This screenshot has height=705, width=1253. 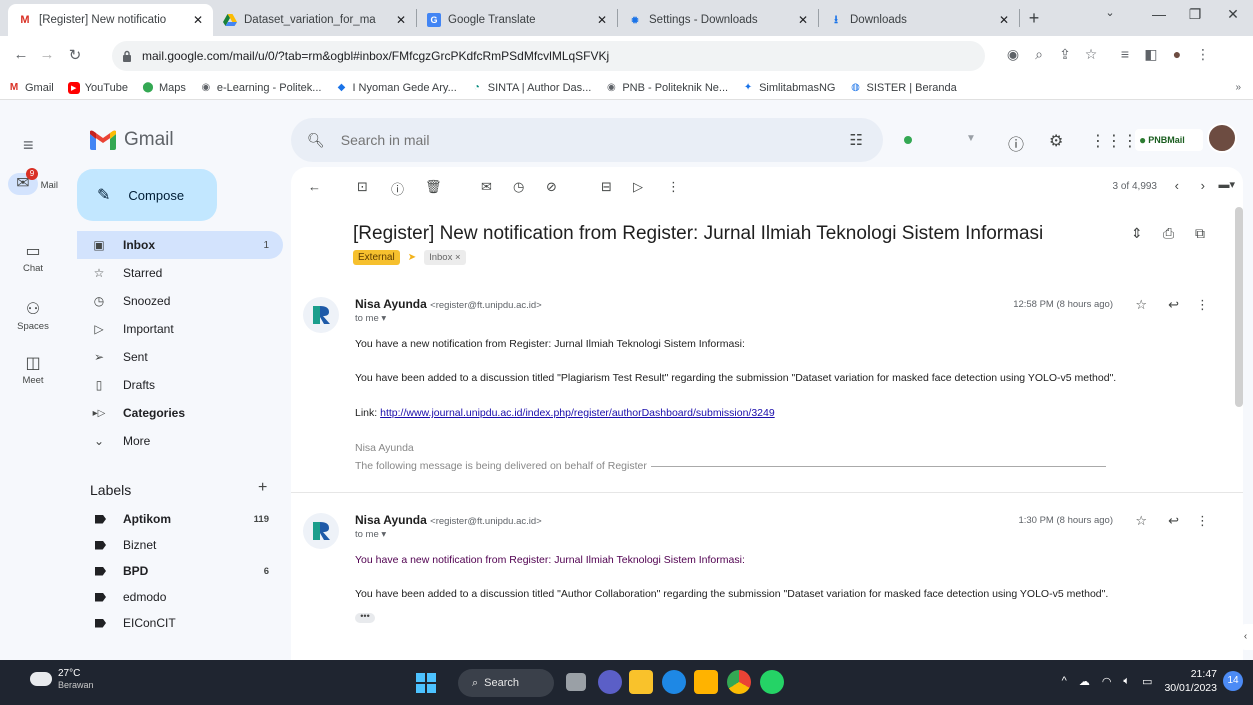 I want to click on account-avatar, so click(x=1222, y=138).